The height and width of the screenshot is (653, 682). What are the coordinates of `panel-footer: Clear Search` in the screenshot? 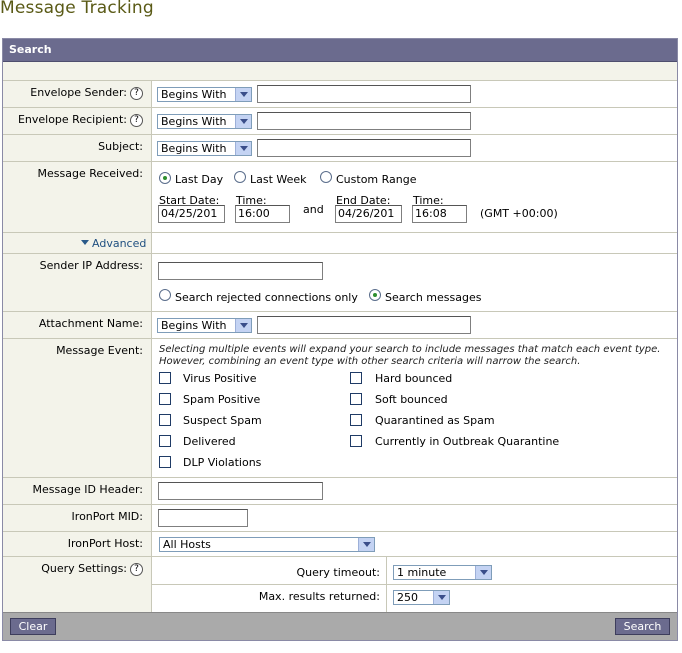 It's located at (340, 626).